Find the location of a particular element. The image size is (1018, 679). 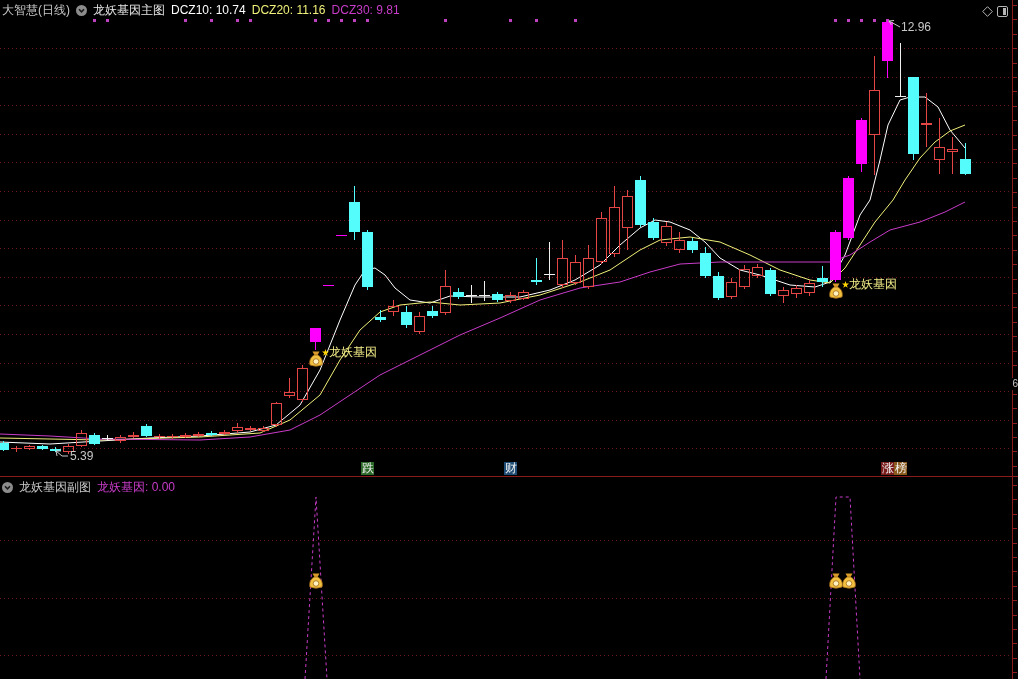

event-tag: 财 is located at coordinates (510, 468).